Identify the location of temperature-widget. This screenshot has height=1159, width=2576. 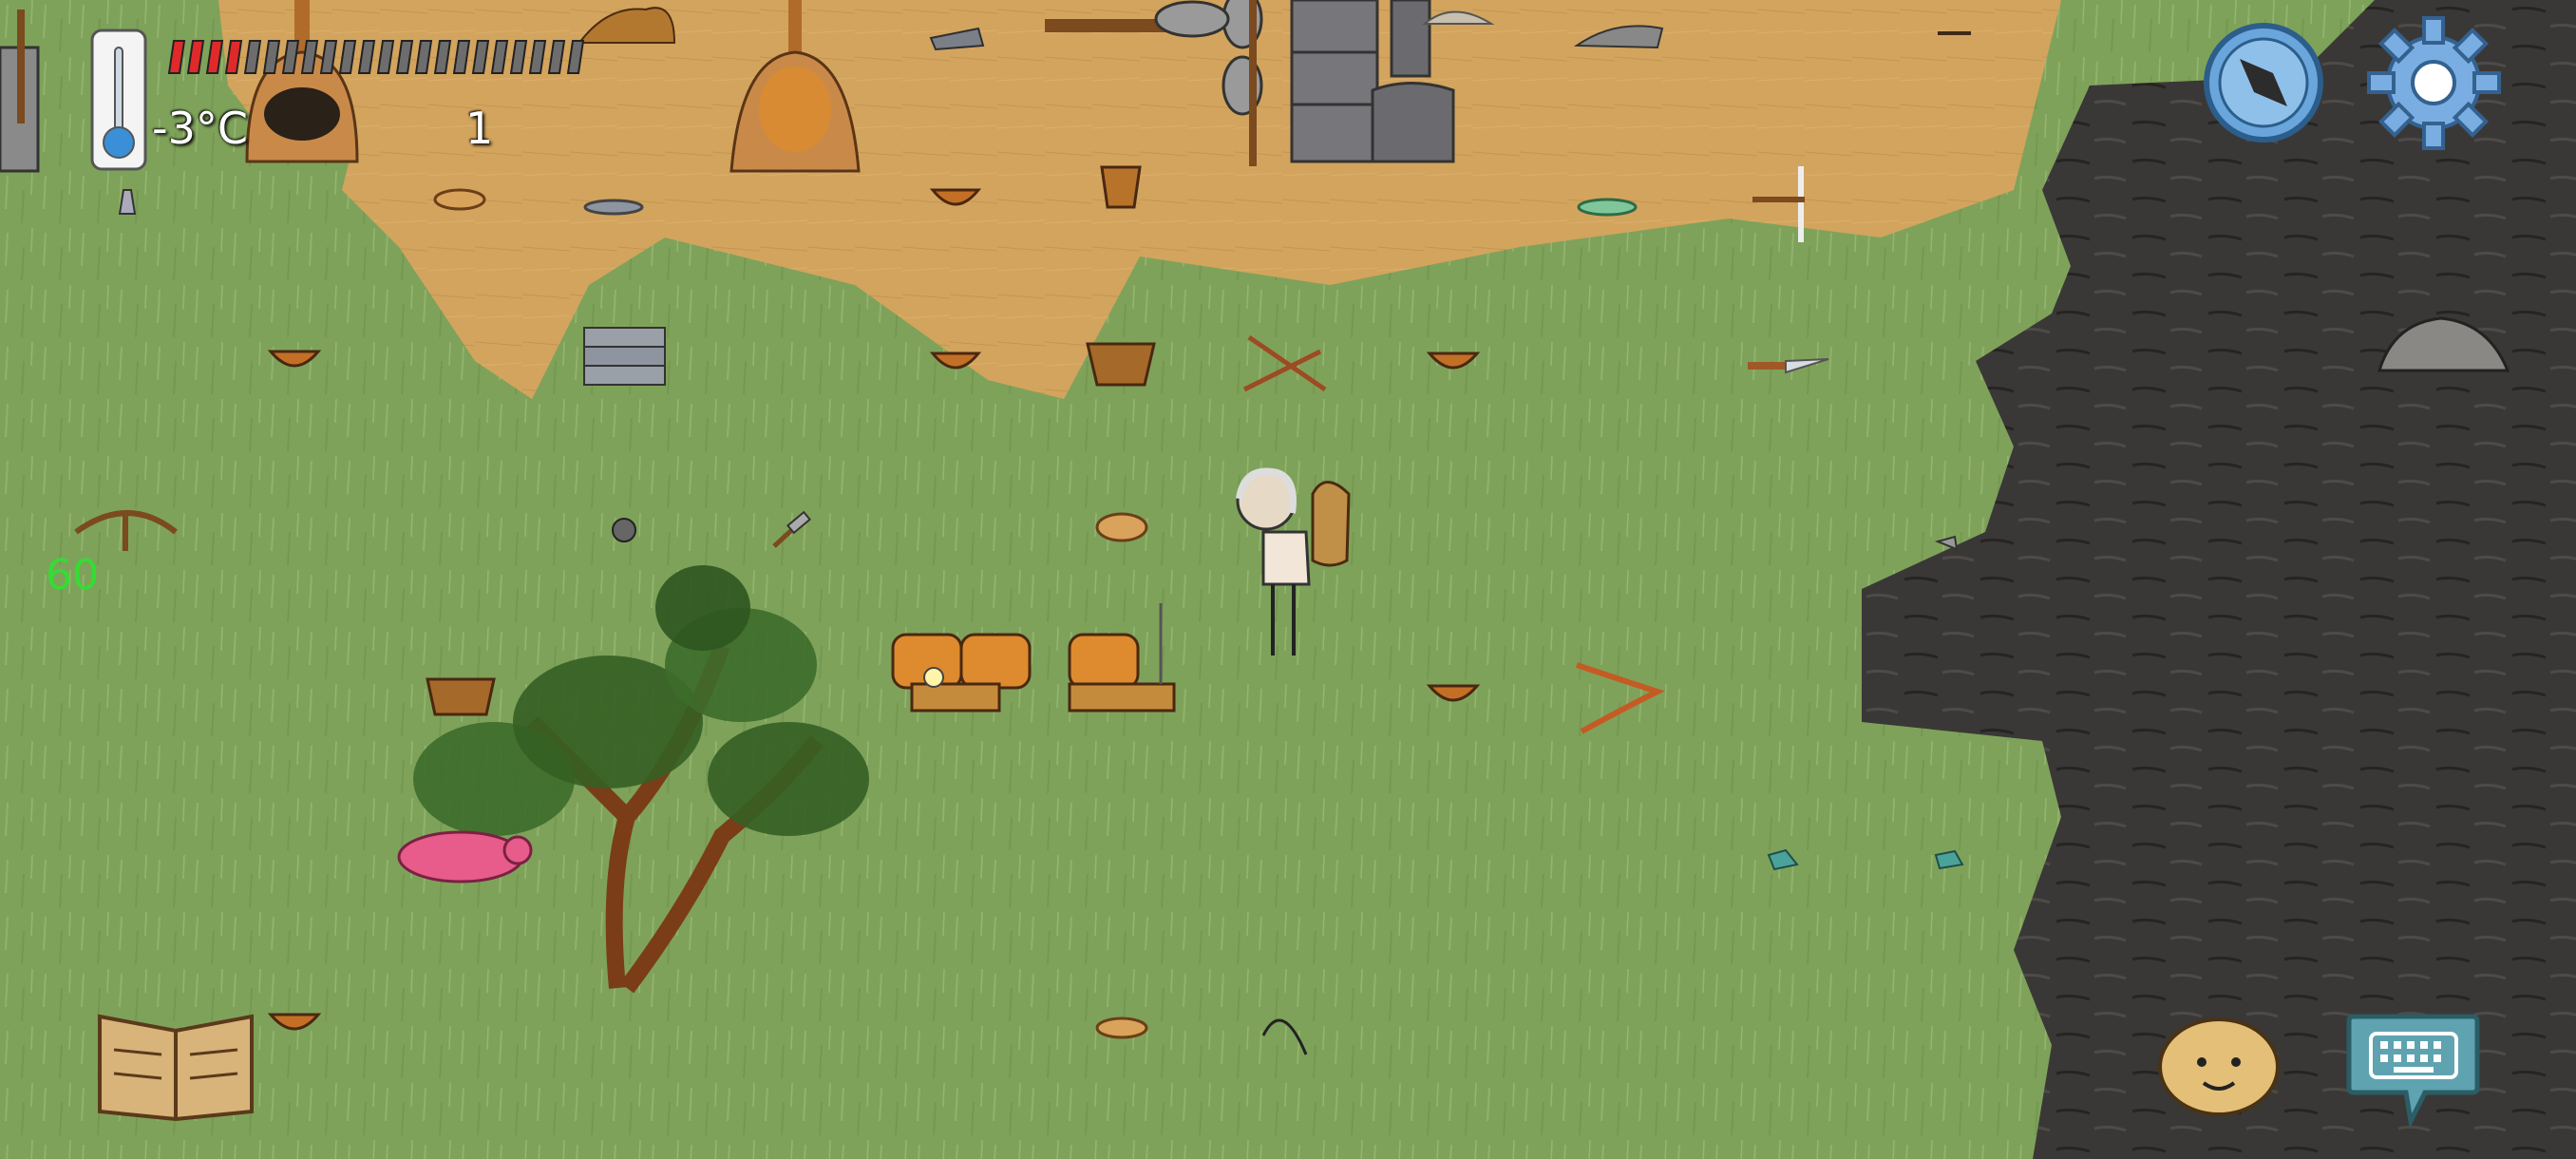
(118, 99).